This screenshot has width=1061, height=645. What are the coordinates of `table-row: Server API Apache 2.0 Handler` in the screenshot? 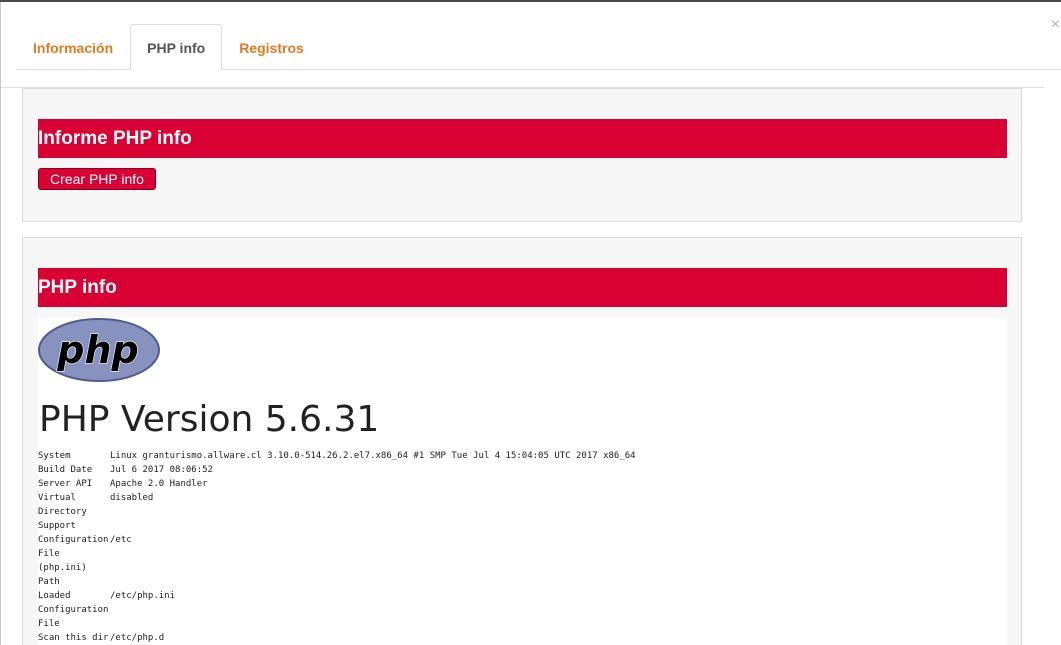 It's located at (337, 484).